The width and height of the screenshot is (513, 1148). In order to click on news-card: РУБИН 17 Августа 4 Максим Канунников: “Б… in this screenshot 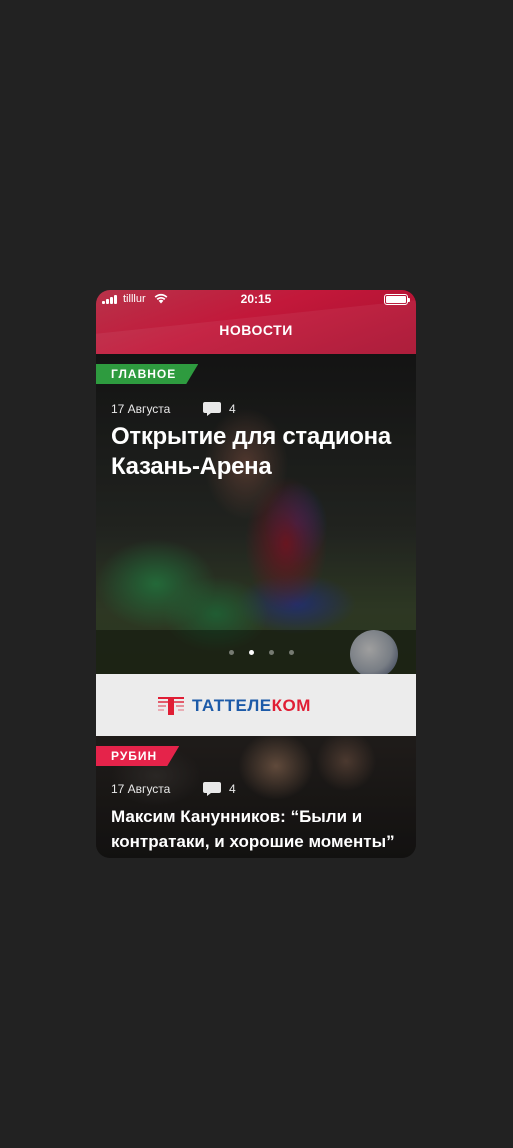, I will do `click(256, 797)`.